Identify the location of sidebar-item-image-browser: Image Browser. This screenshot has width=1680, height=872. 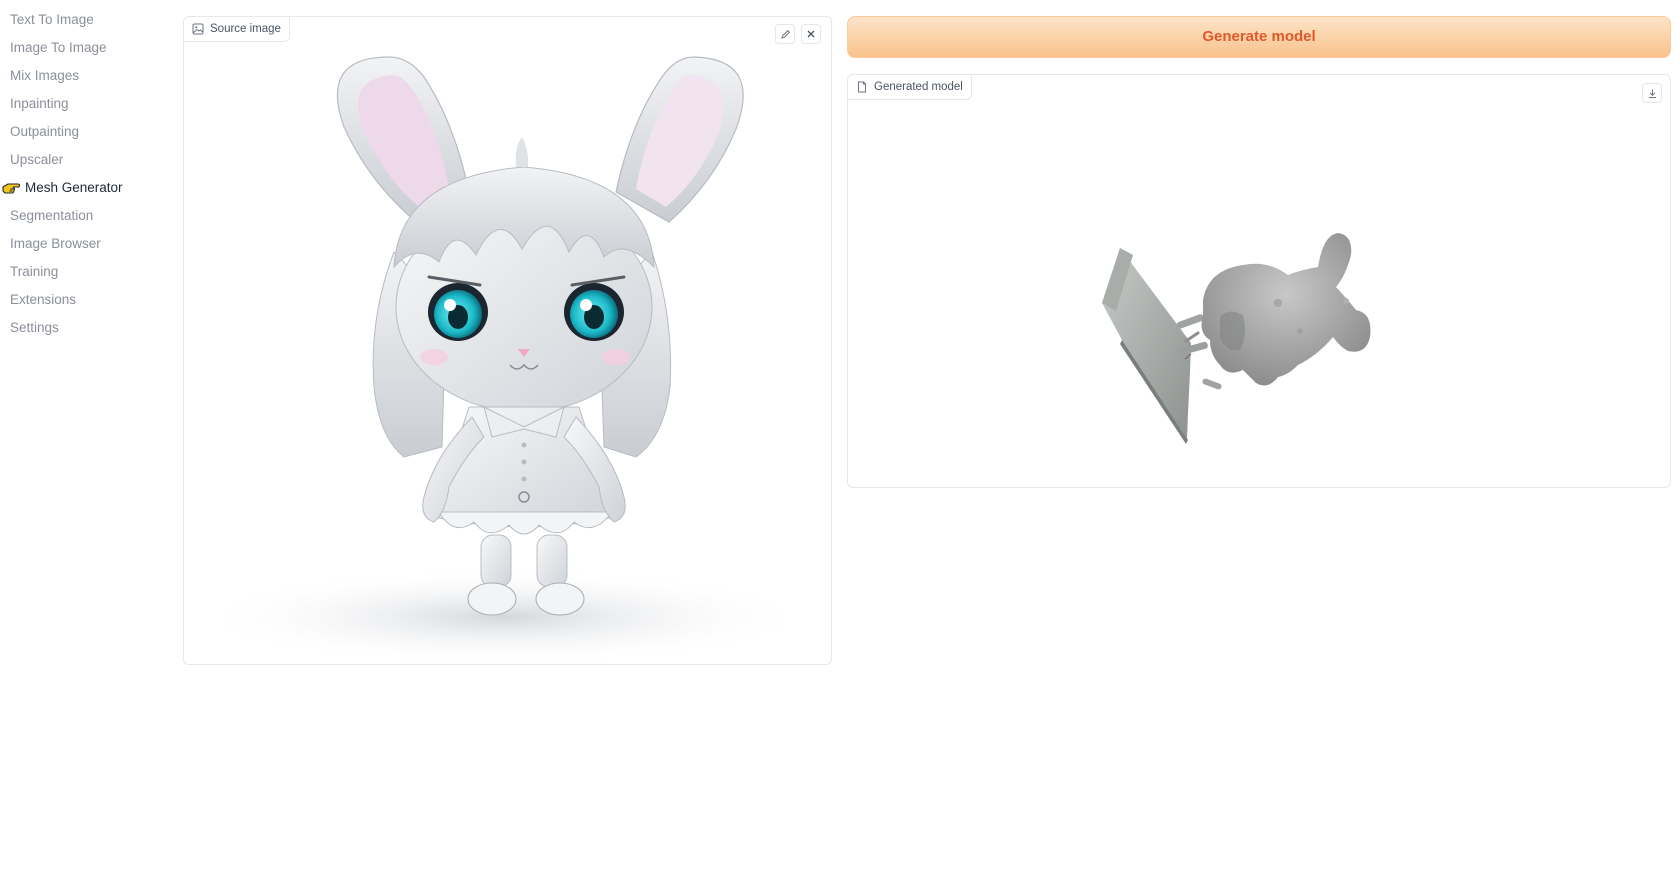
(82, 244).